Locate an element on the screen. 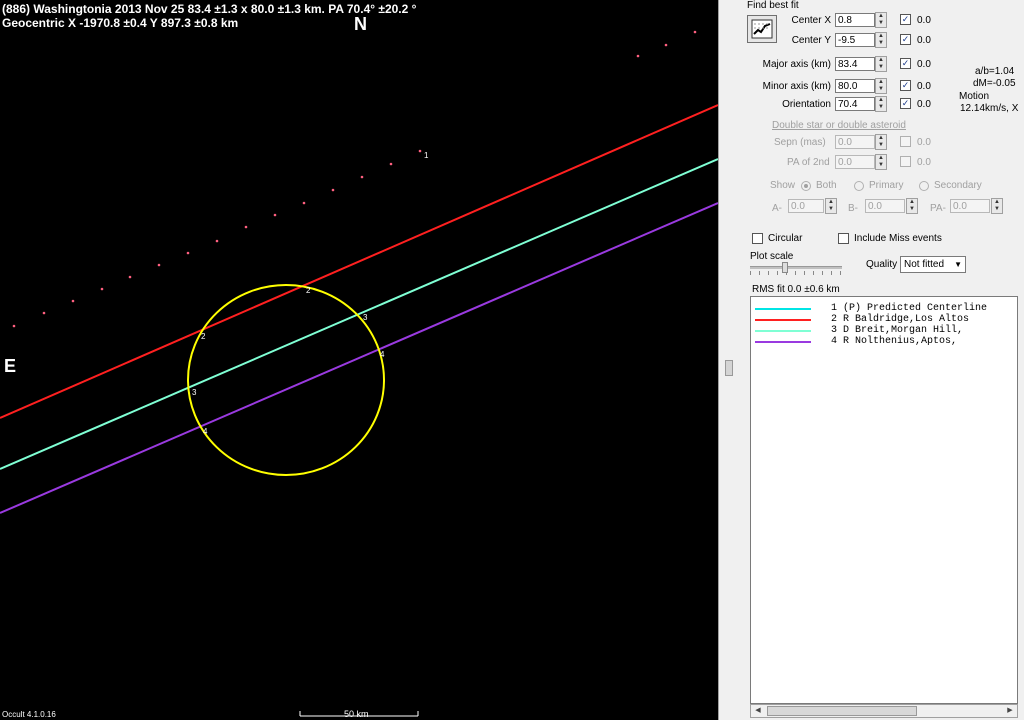  panel-splitter is located at coordinates (731, 360).